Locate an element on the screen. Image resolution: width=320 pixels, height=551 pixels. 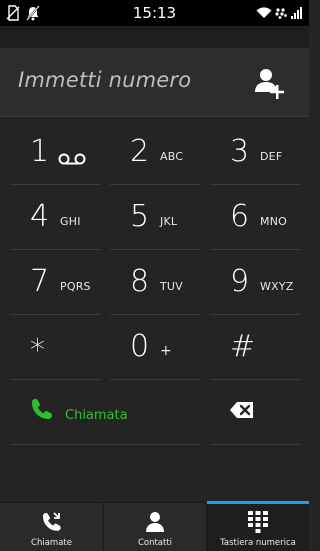
voicemail-icon is located at coordinates (72, 159).